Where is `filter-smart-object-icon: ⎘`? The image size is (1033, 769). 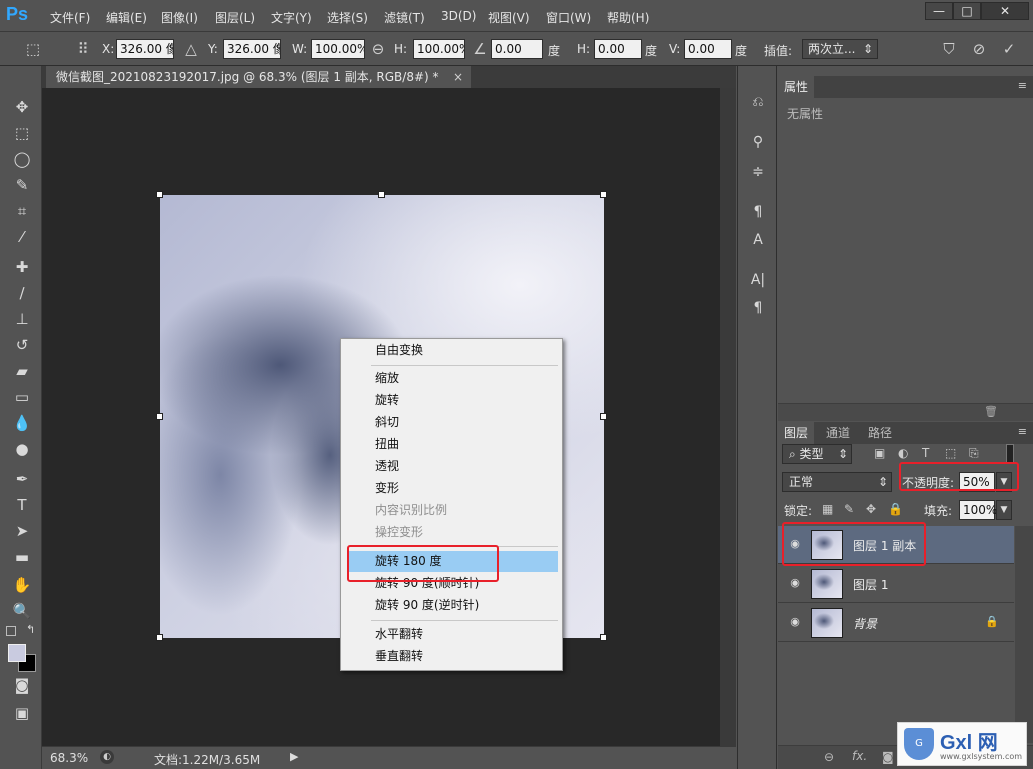
filter-smart-object-icon: ⎘ is located at coordinates (974, 453).